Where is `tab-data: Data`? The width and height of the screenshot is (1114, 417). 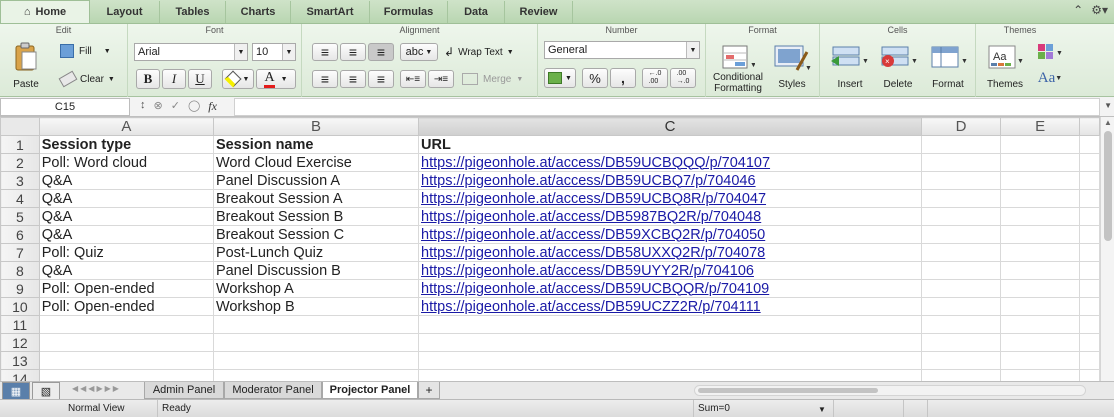 tab-data: Data is located at coordinates (476, 12).